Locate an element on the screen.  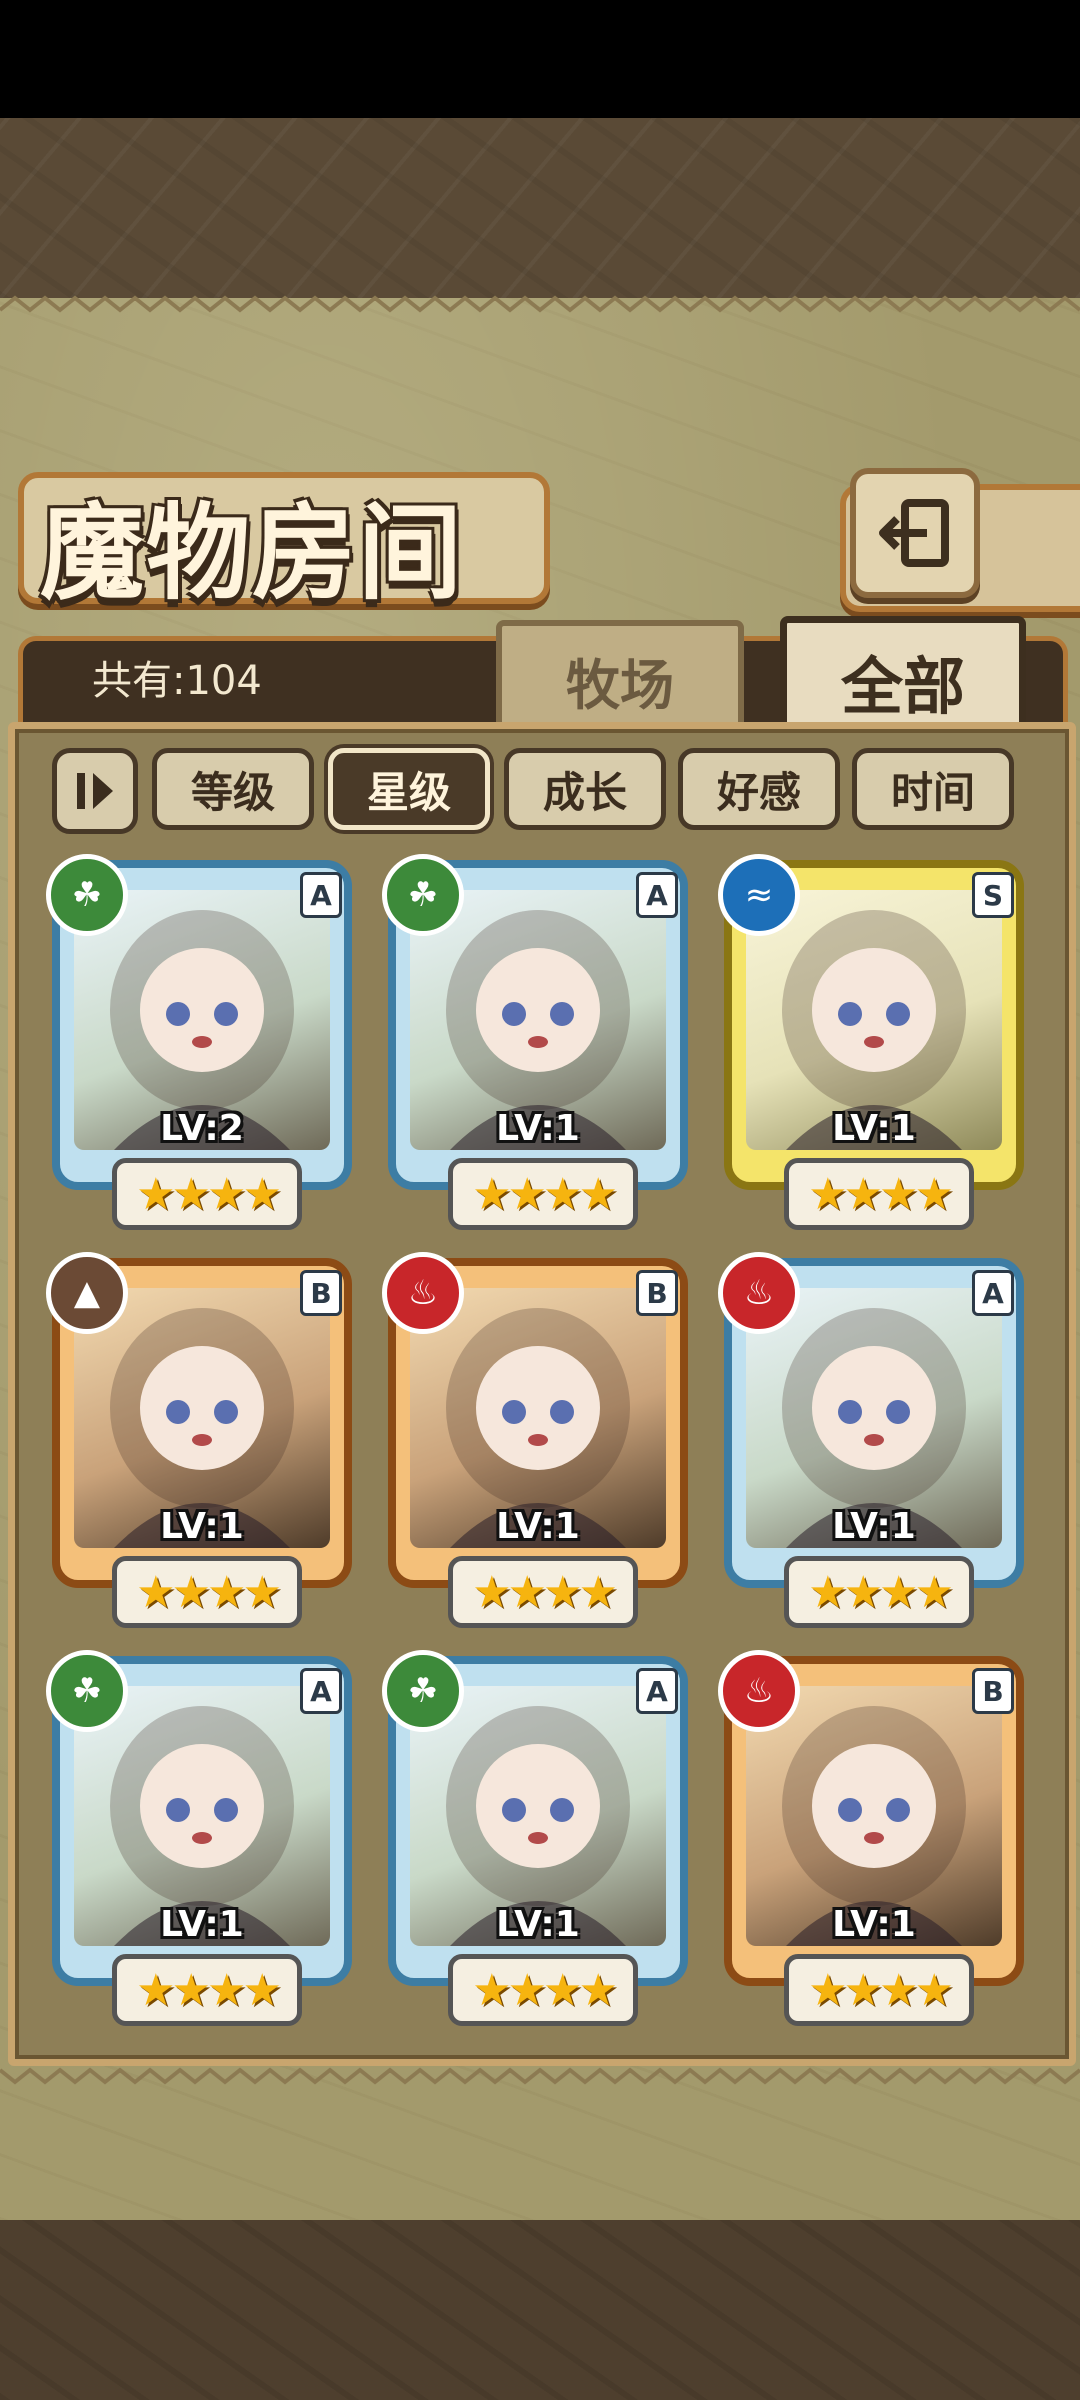
panel-bottom-edge is located at coordinates (540, 2076).